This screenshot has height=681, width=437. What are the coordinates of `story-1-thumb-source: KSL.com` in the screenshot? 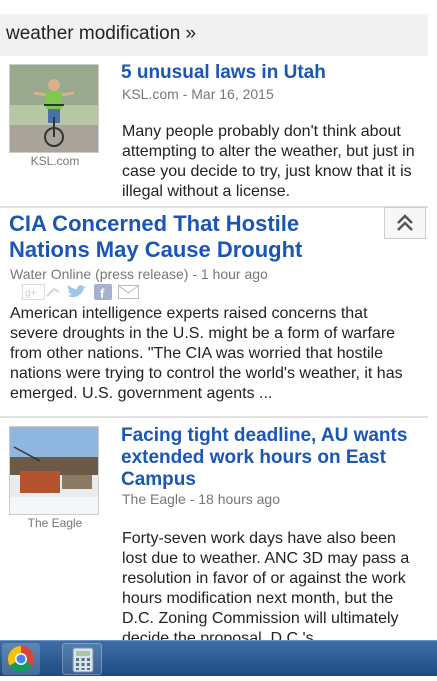 It's located at (55, 161).